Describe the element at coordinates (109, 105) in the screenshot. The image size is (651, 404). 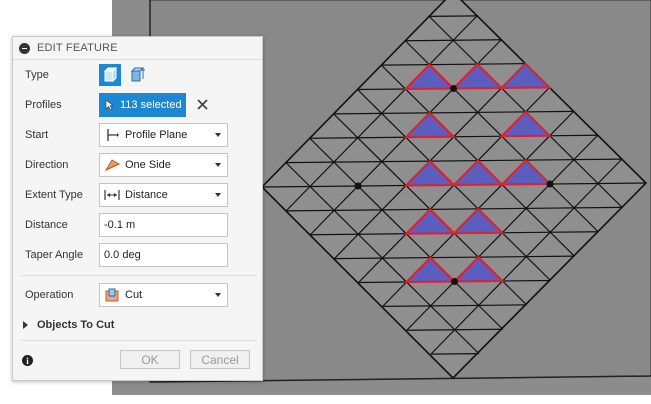
I see `cursor-icon` at that location.